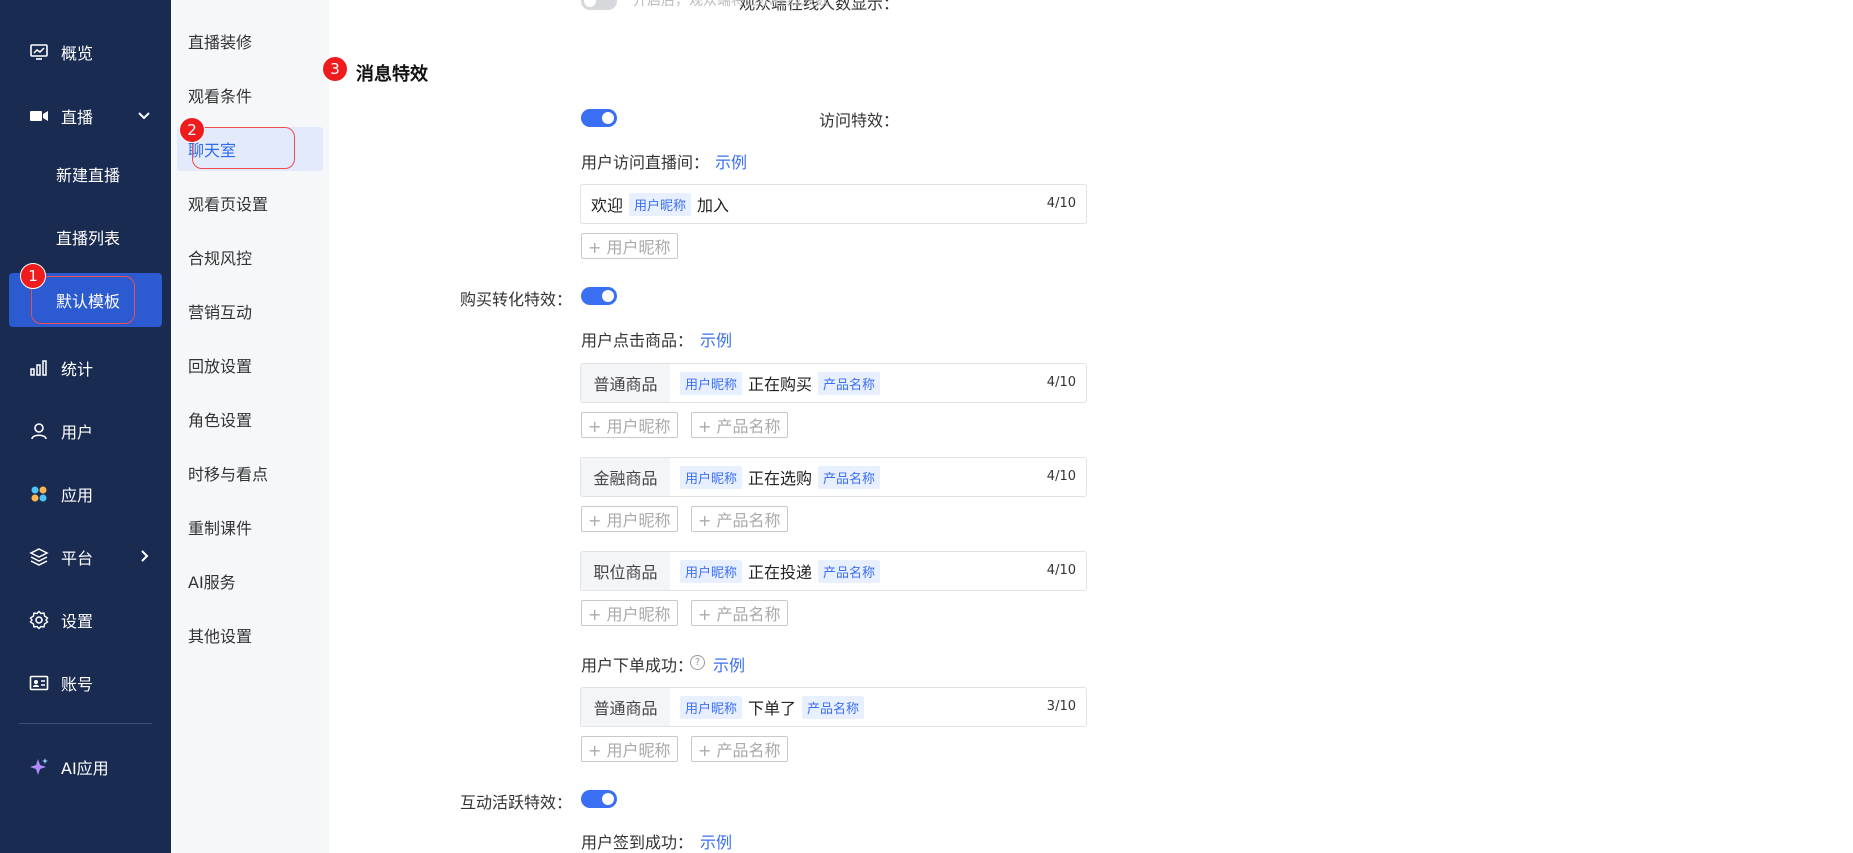 This screenshot has width=1853, height=853. I want to click on char-count: 3/10, so click(1061, 706).